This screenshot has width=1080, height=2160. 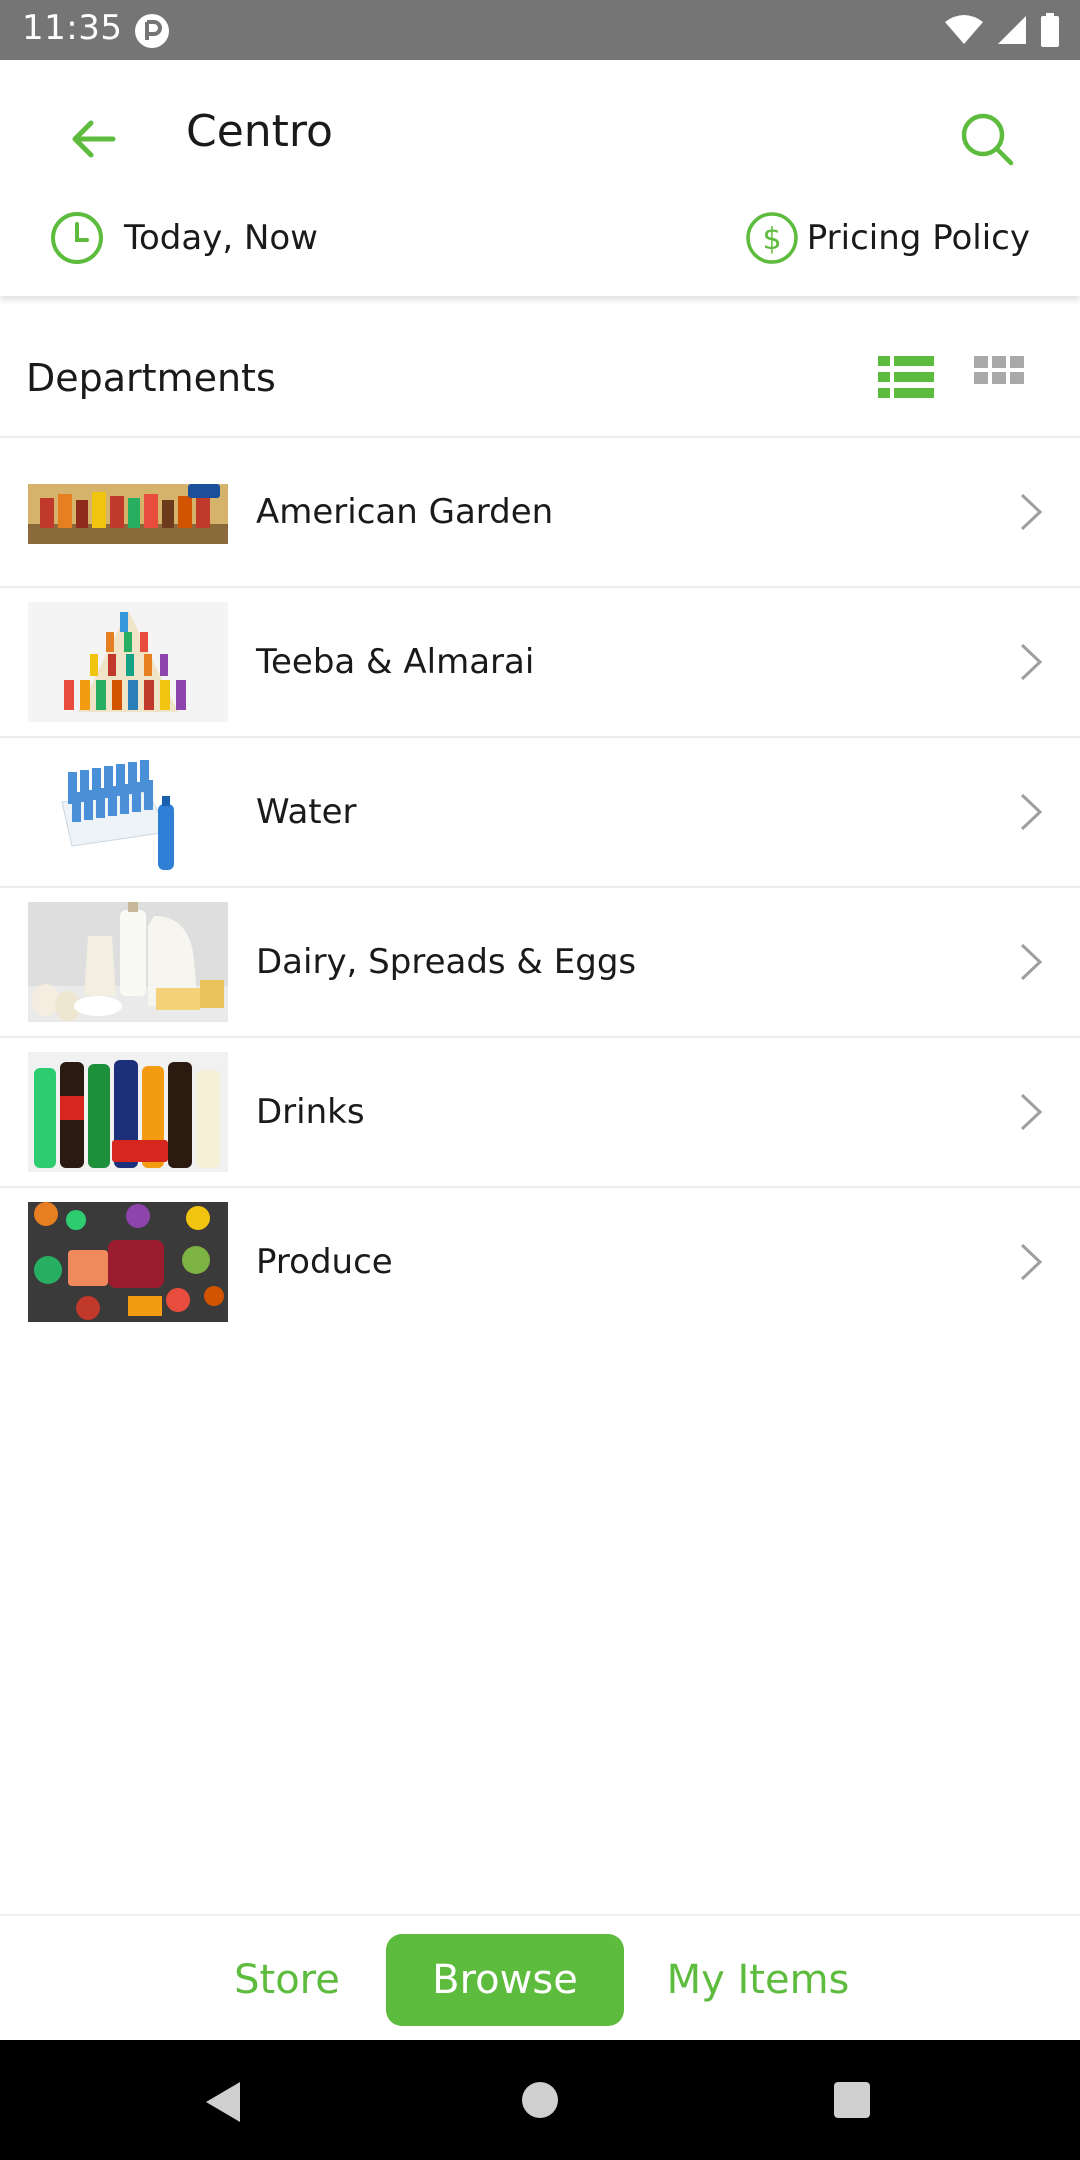 What do you see at coordinates (405, 512) in the screenshot?
I see `department-label: American Garden` at bounding box center [405, 512].